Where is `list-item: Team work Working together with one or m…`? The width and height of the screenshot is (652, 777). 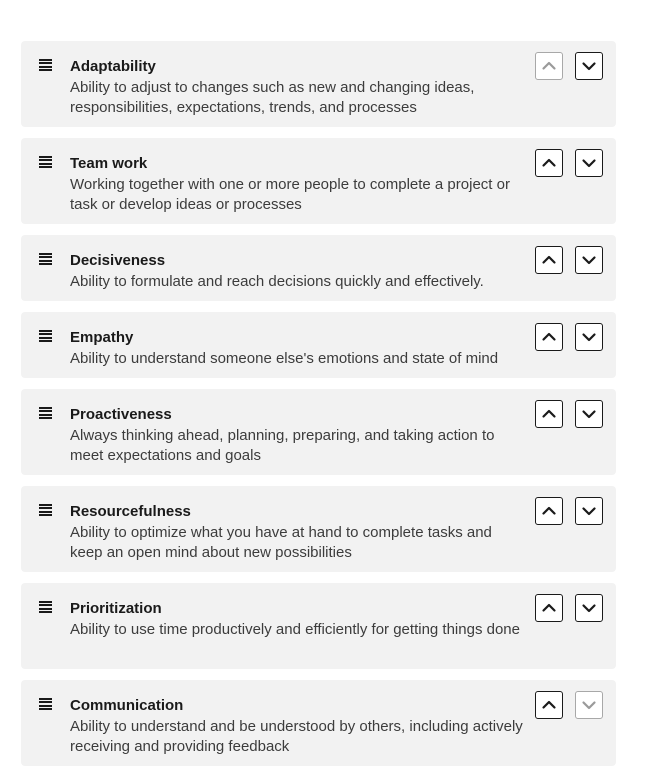 list-item: Team work Working together with one or m… is located at coordinates (318, 181).